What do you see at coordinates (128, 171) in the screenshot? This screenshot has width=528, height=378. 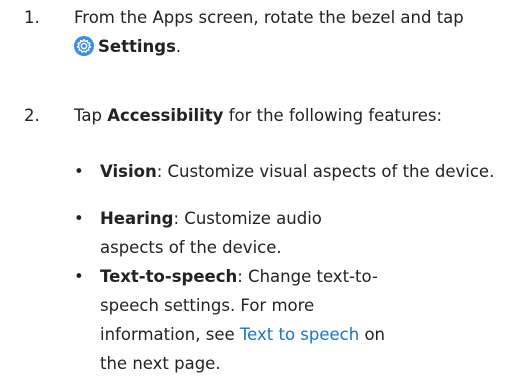 I see `bullet-term: Vision` at bounding box center [128, 171].